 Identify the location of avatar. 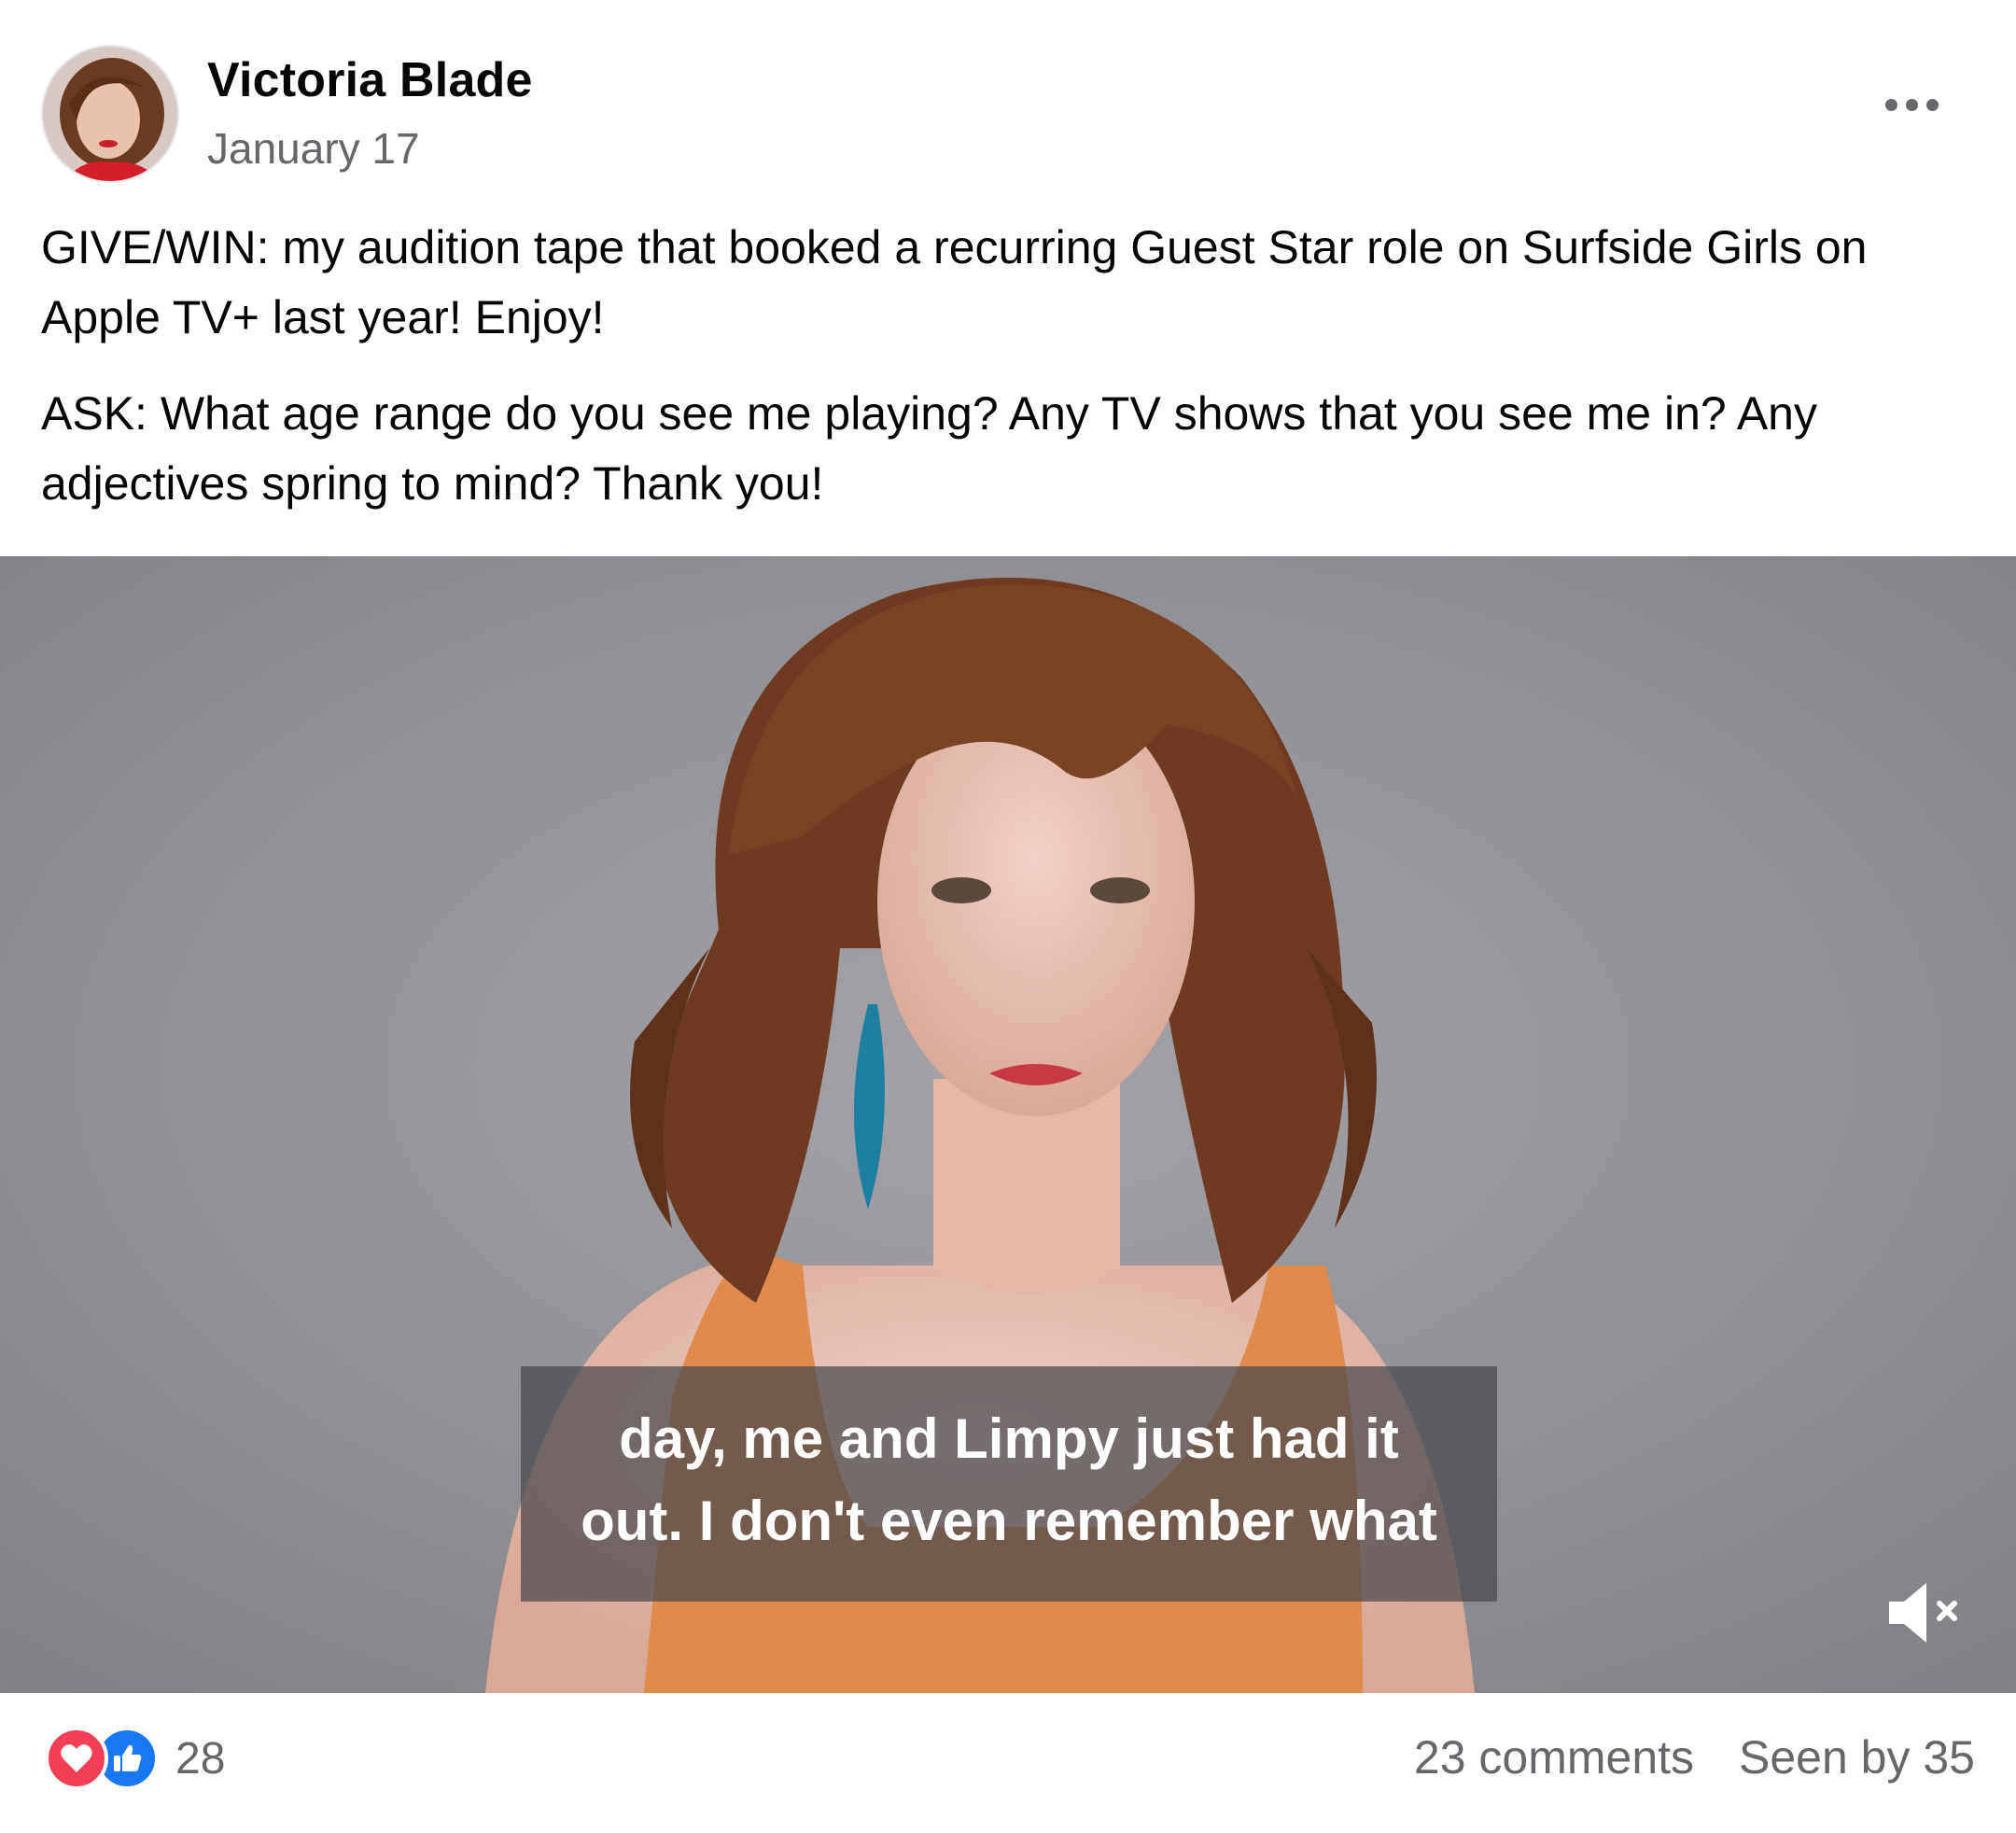
(110, 114).